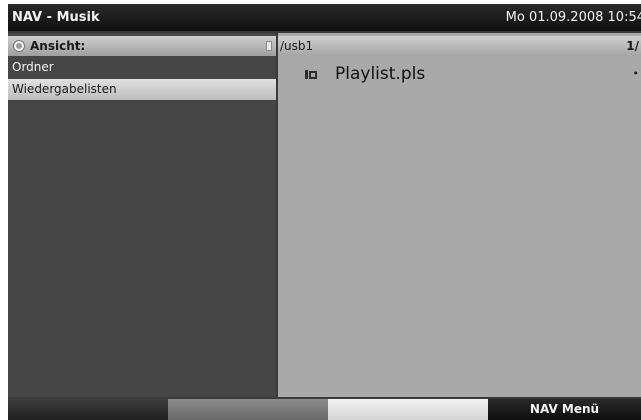  I want to click on menu-item-ordner: Ordner, so click(142, 67).